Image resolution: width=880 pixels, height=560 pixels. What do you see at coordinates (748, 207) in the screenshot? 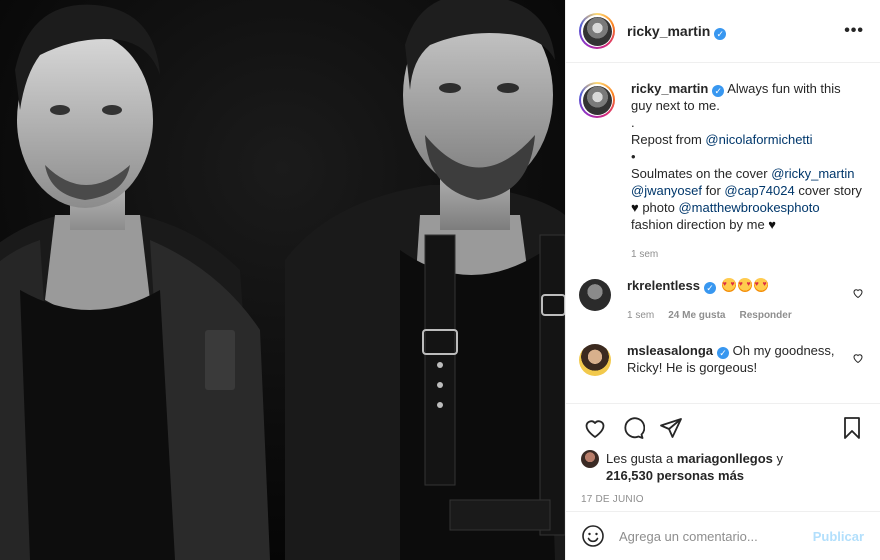
I see `mention-link: @matthewbrookesphoto` at bounding box center [748, 207].